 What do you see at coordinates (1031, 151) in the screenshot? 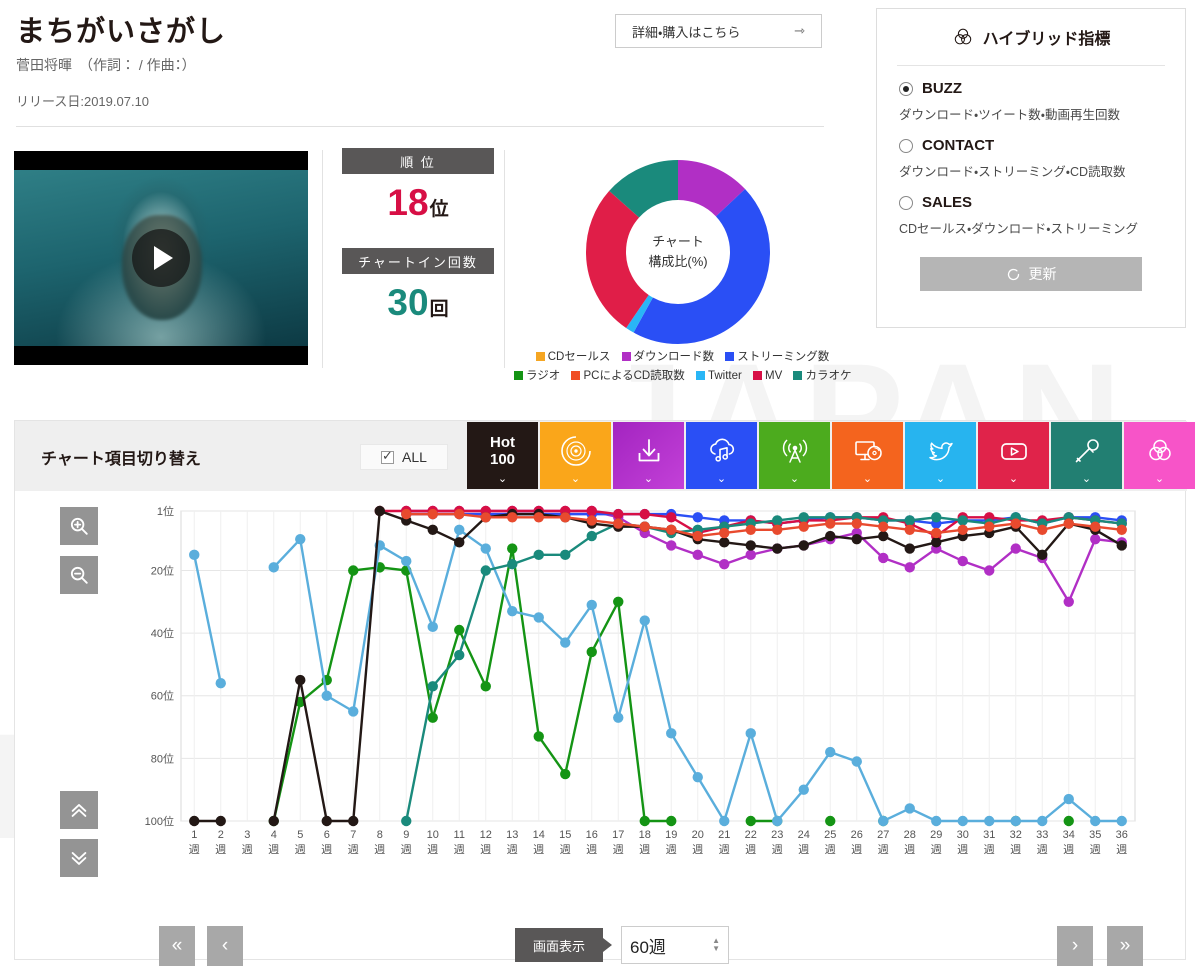
I see `hybrid-option-contact: CONTACT ダウンロード・ストリーミング・CD読取数` at bounding box center [1031, 151].